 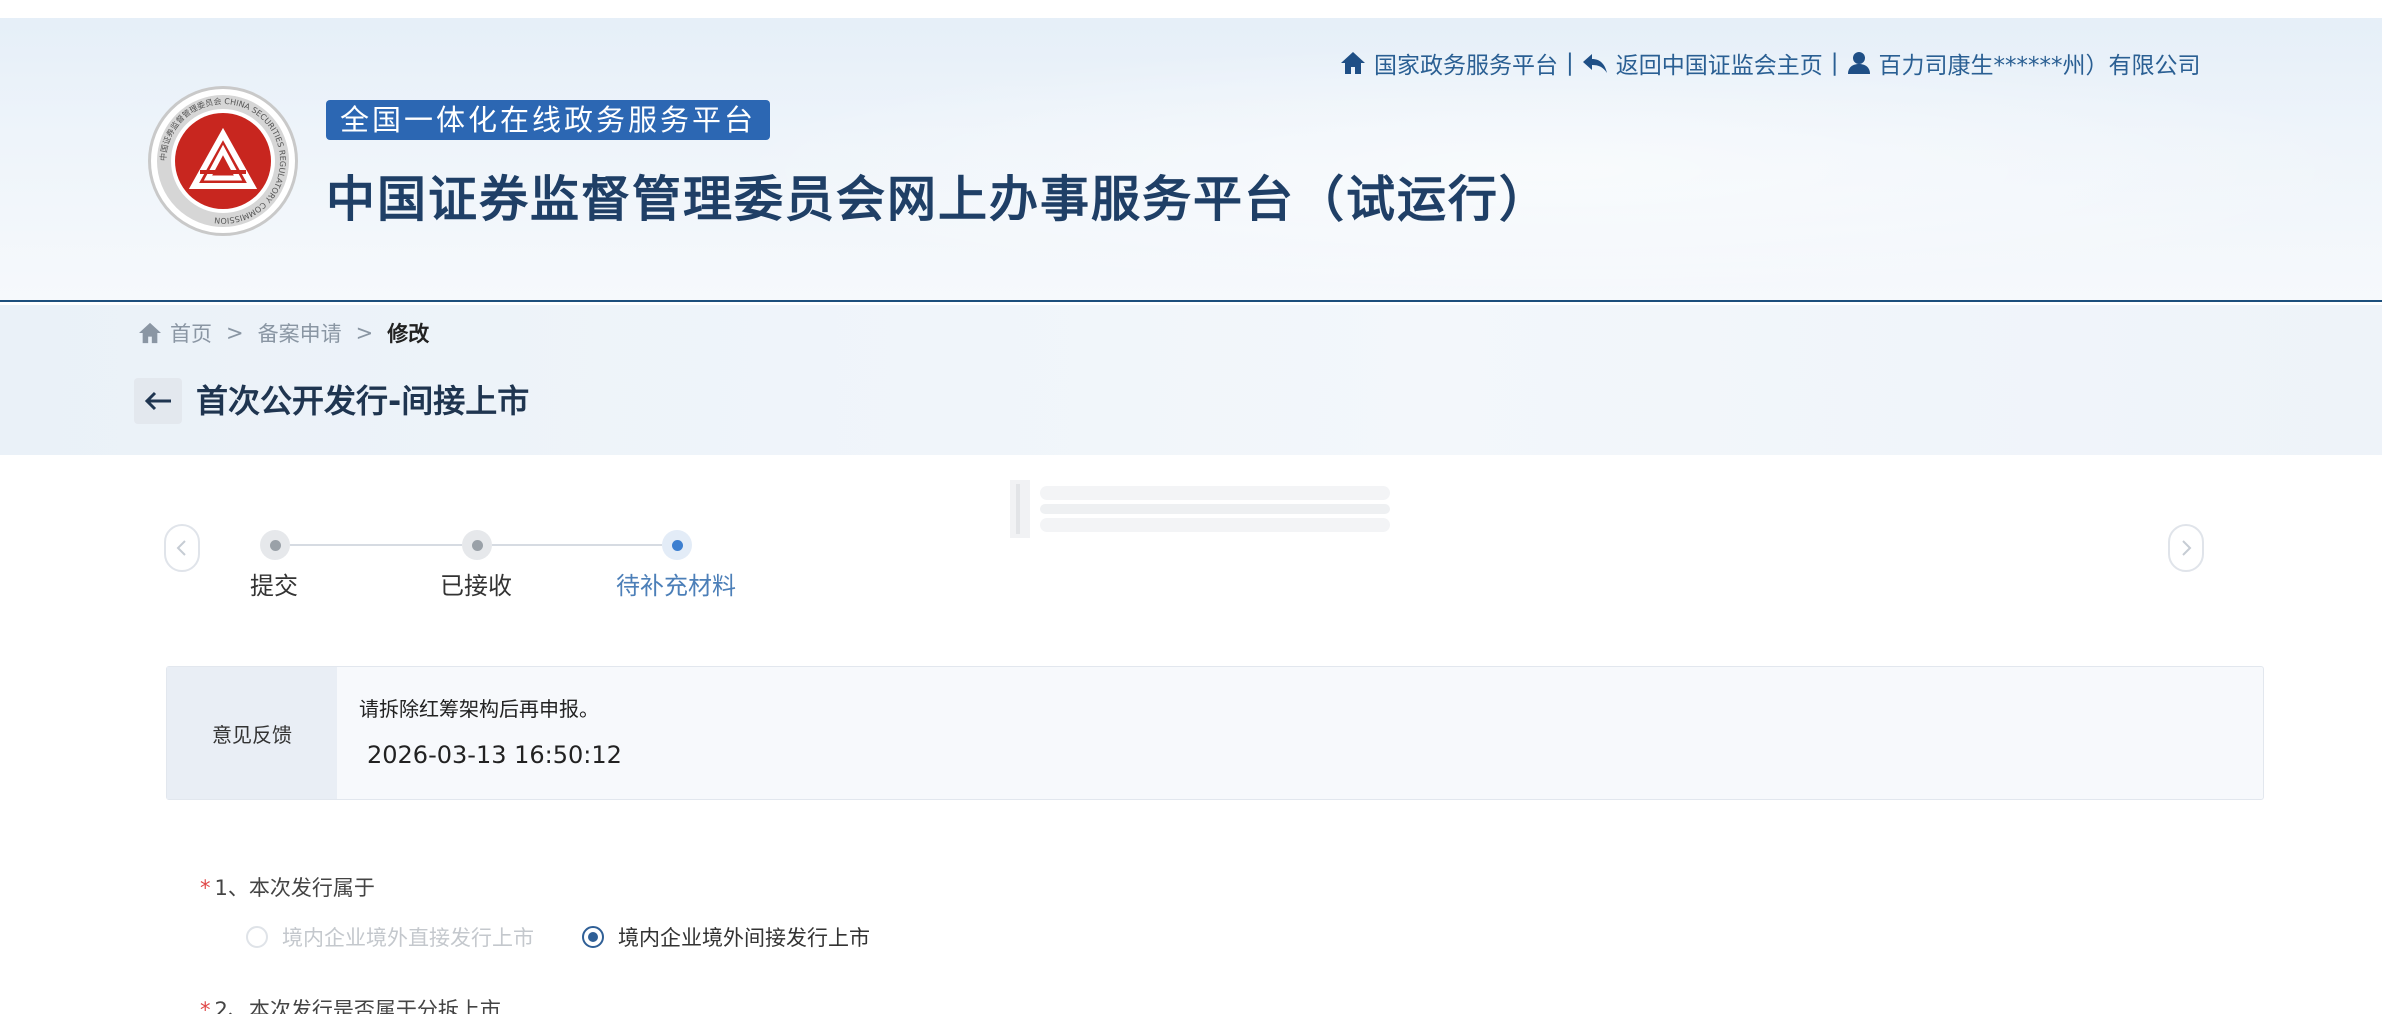 What do you see at coordinates (1858, 63) in the screenshot?
I see `user-icon` at bounding box center [1858, 63].